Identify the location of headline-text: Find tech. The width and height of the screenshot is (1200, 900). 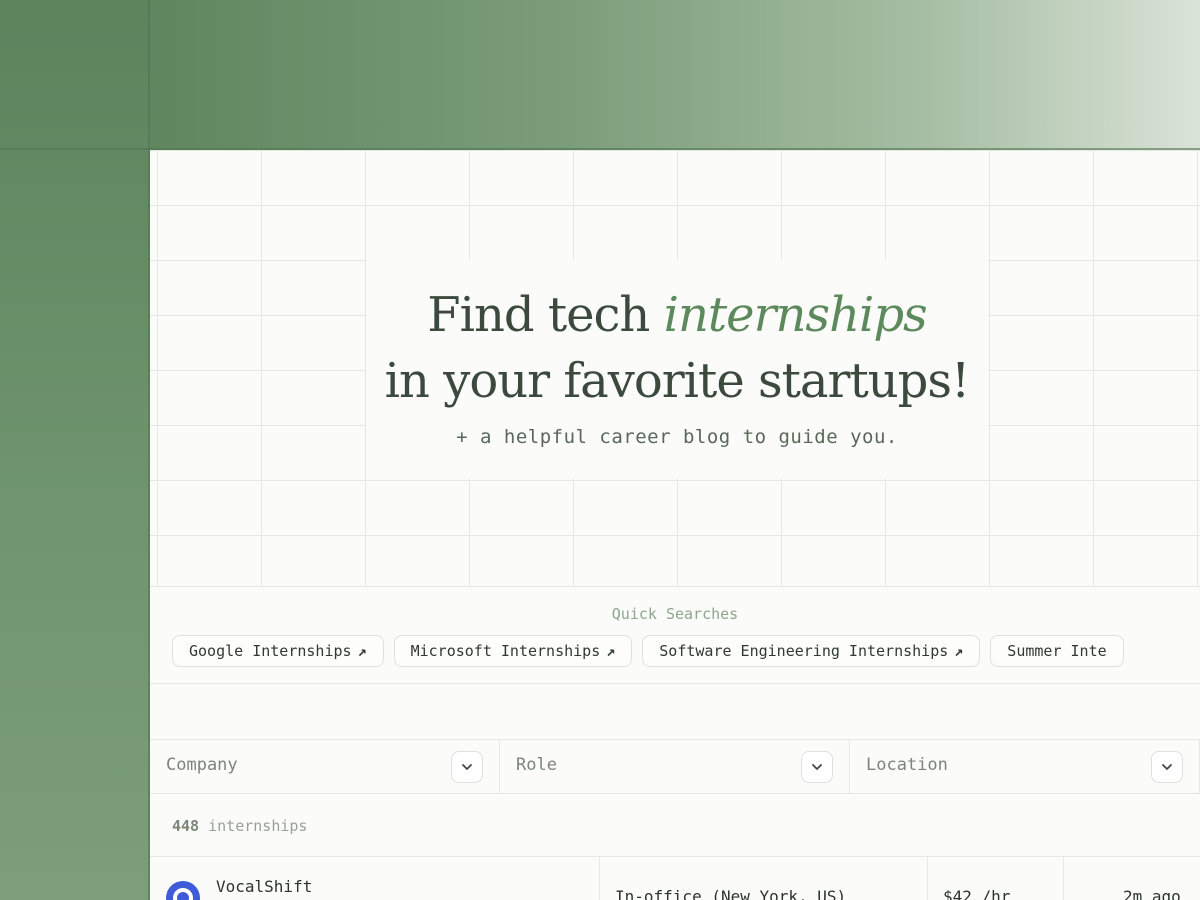
(545, 315).